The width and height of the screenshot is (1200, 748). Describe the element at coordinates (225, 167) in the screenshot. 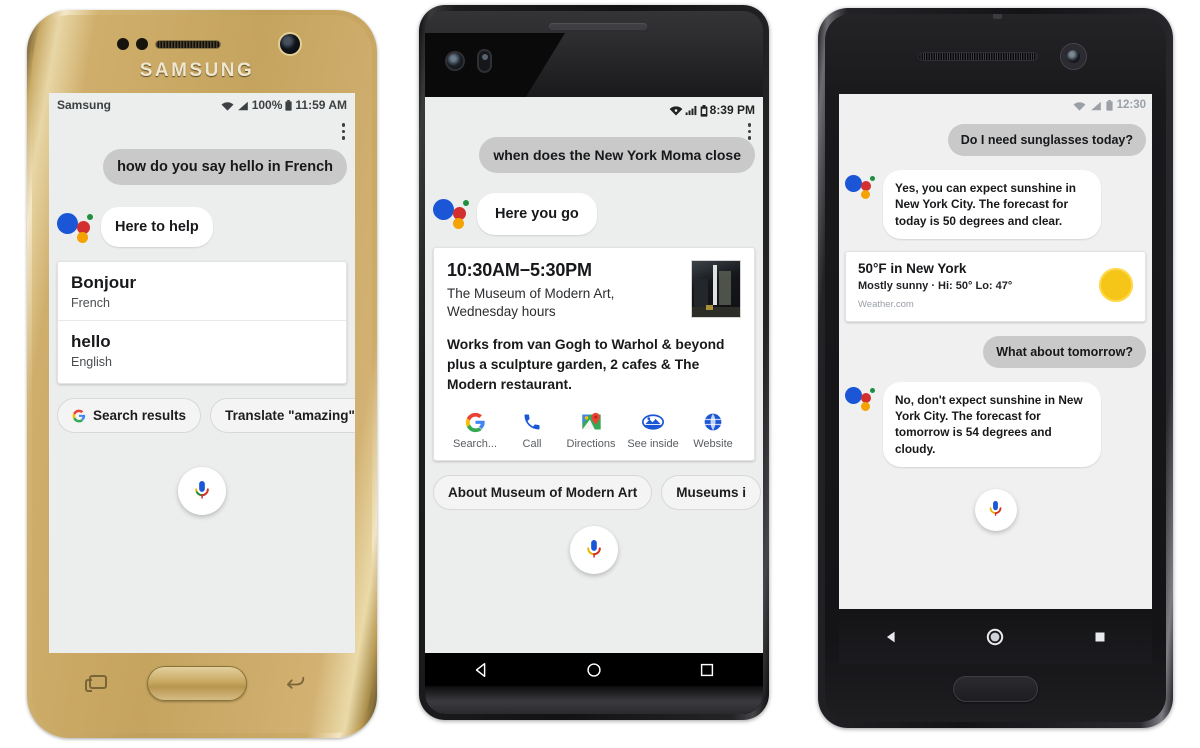

I see `user-message-bubble: how do you say hello in French` at that location.